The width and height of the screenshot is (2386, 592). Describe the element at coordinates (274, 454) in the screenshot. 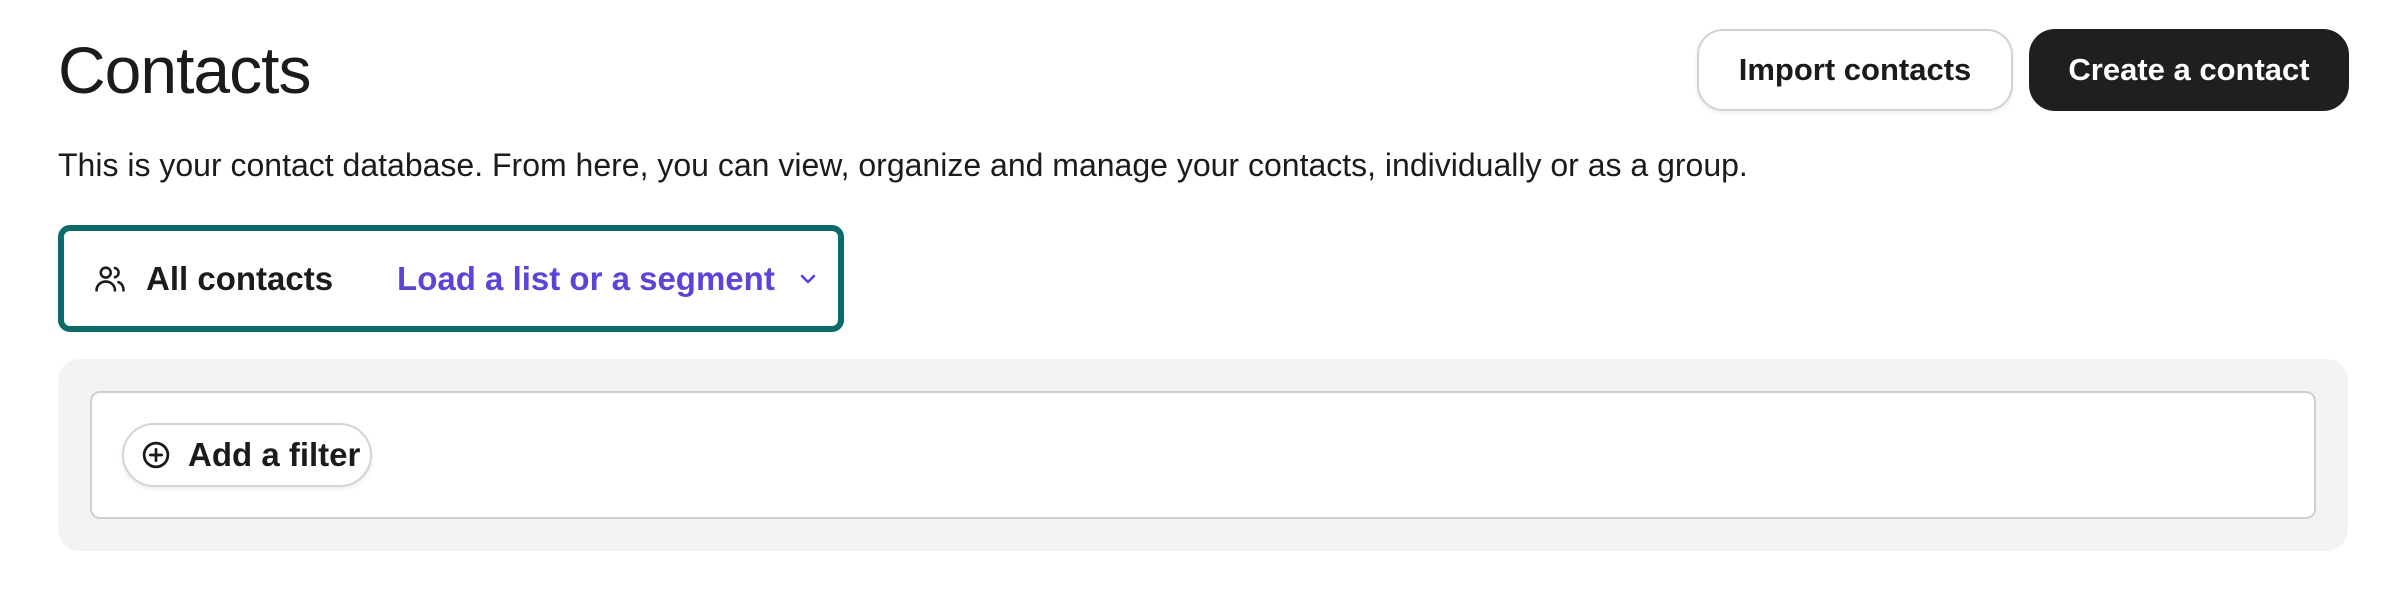

I see `add-filter-label: Add a filter` at that location.